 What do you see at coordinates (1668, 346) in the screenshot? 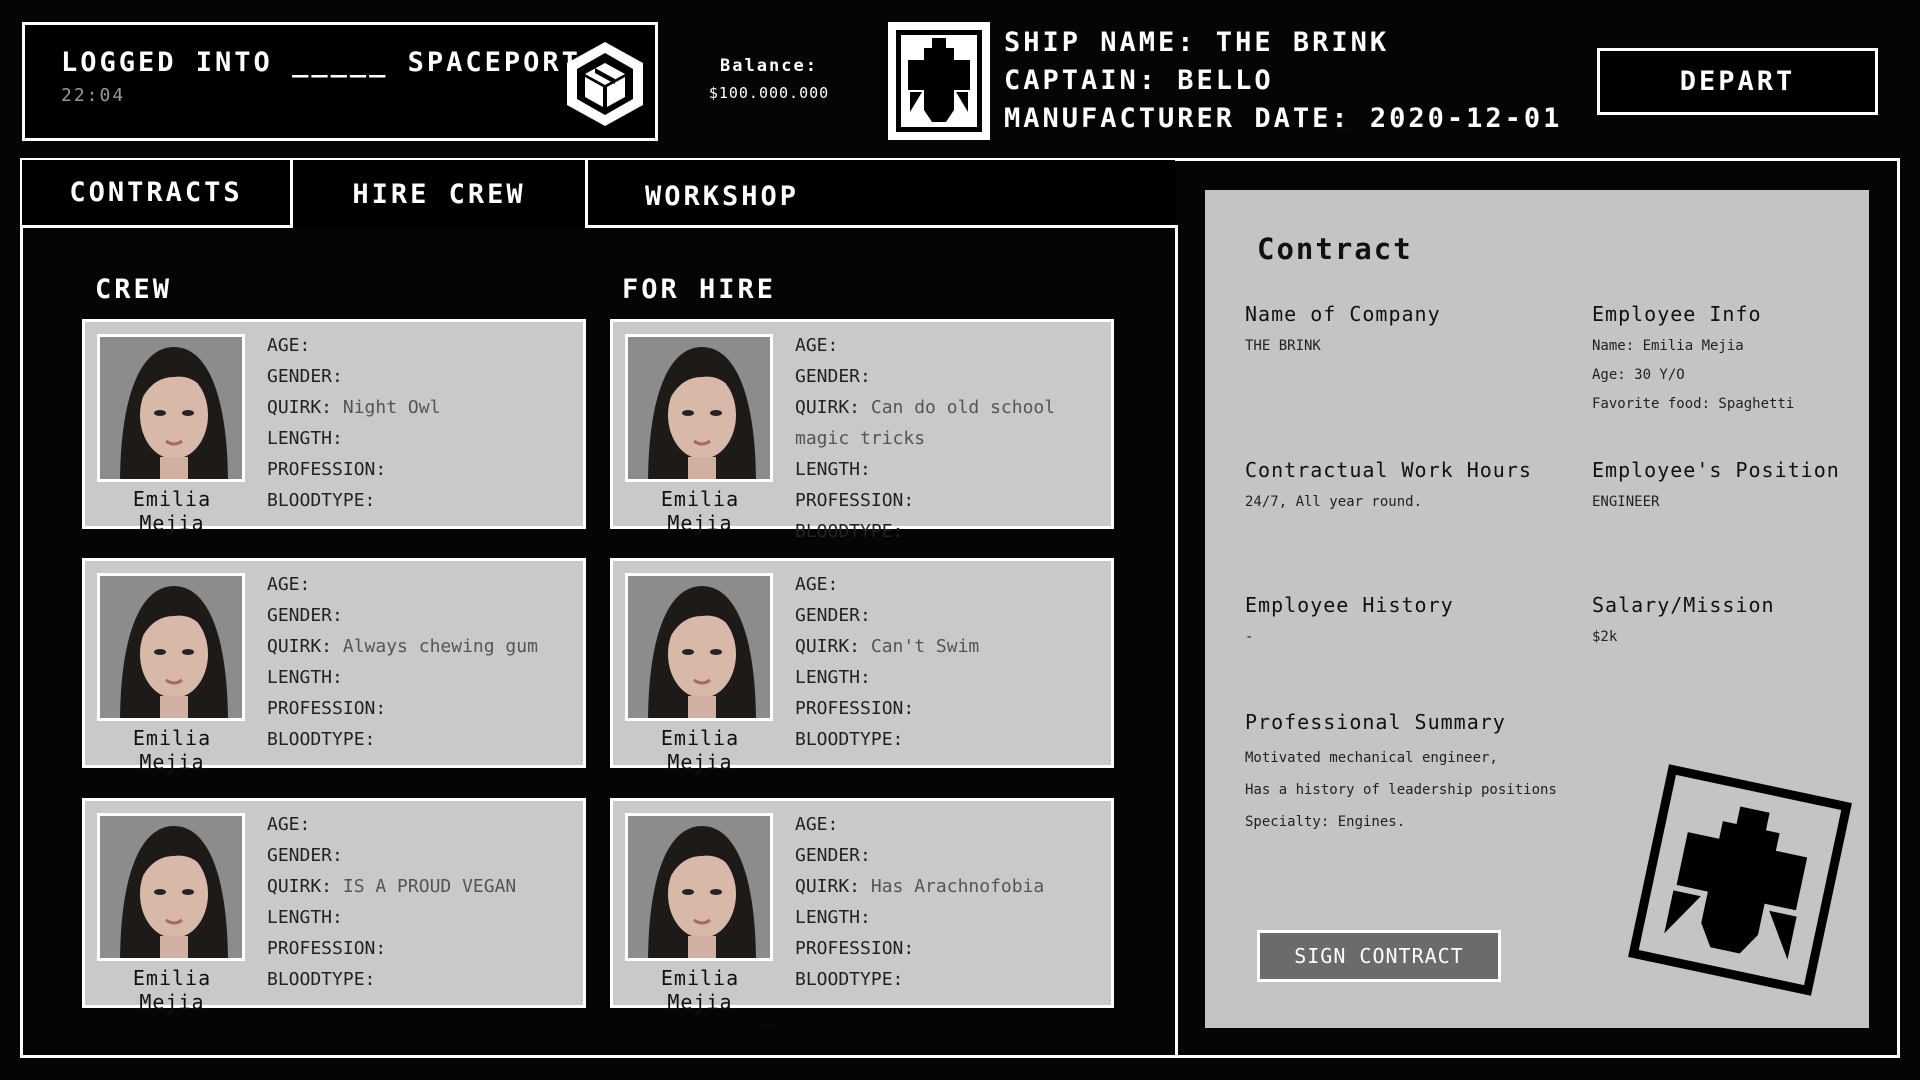
I see `employee-name: Name: Emilia Mejia` at bounding box center [1668, 346].